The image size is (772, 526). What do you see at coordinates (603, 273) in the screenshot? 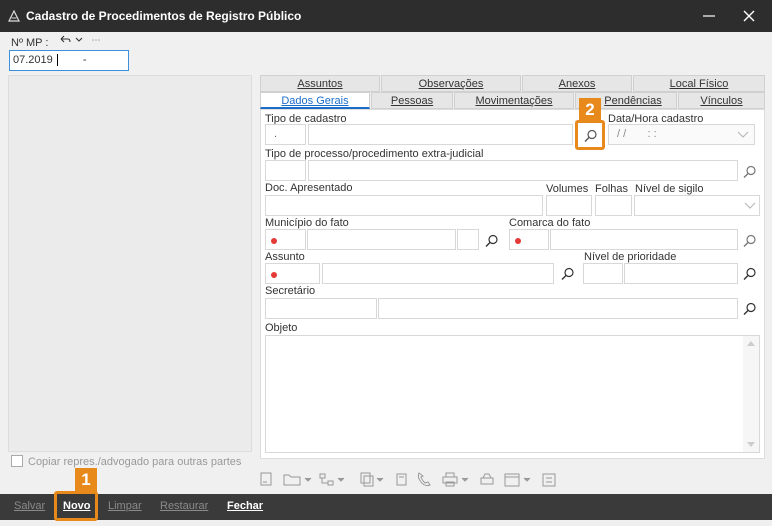
I see `nivel-prioridade-code-input` at bounding box center [603, 273].